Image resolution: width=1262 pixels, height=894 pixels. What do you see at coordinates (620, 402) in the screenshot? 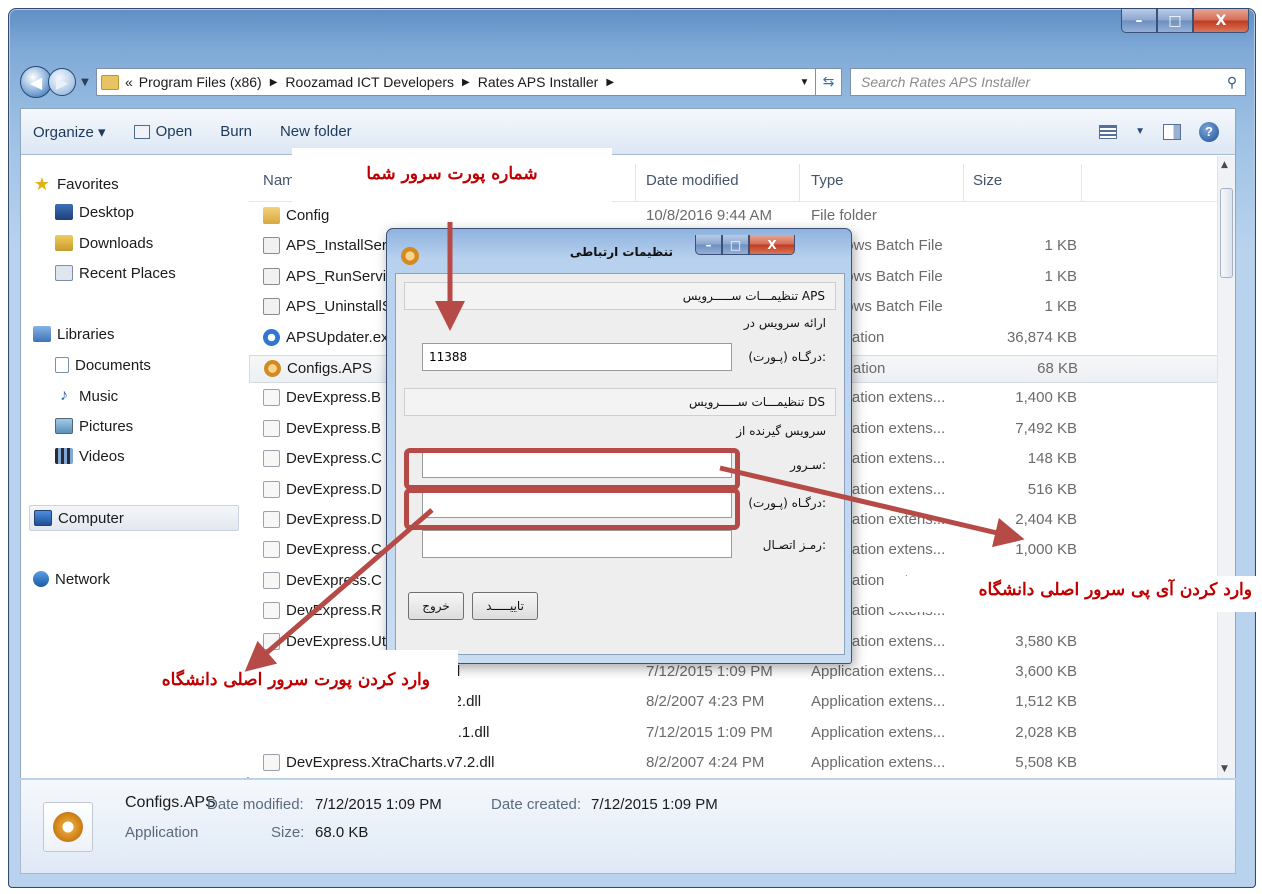
I see `ds-settings-group: تنظیمـــات ســـــرویس DS` at bounding box center [620, 402].